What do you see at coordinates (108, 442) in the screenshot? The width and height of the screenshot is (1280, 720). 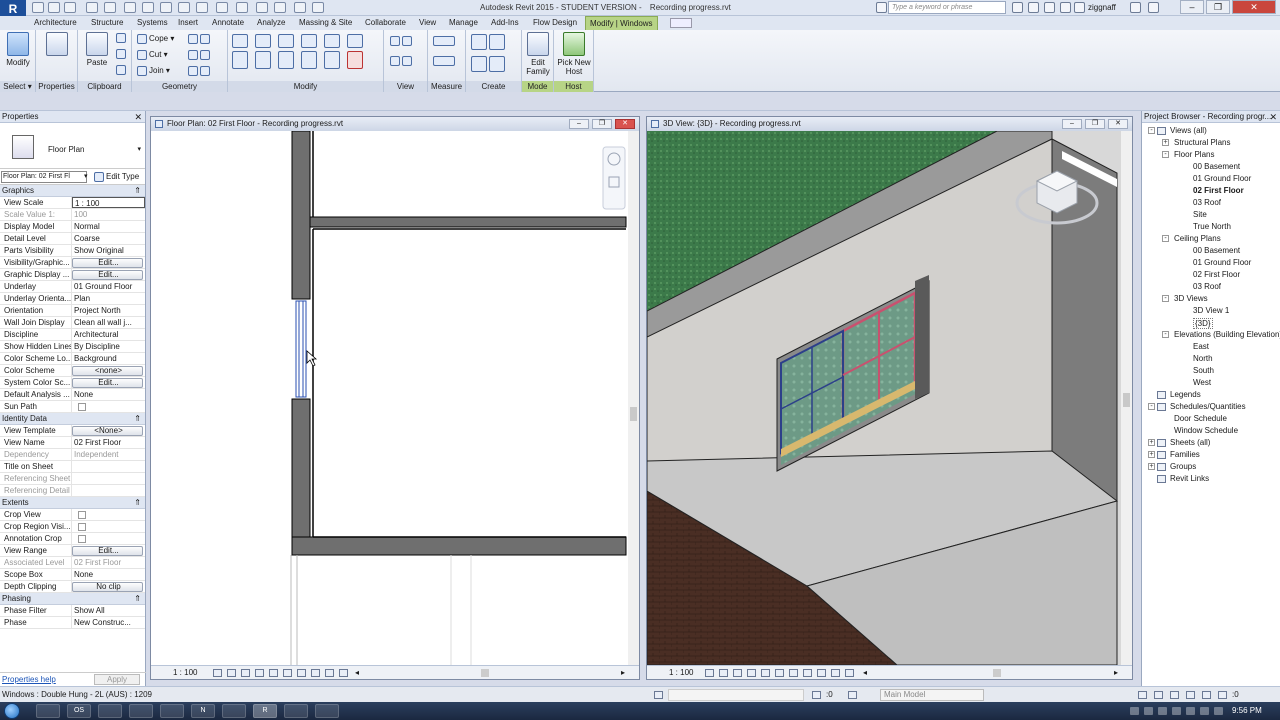 I see `property-value: 02 First Floor` at bounding box center [108, 442].